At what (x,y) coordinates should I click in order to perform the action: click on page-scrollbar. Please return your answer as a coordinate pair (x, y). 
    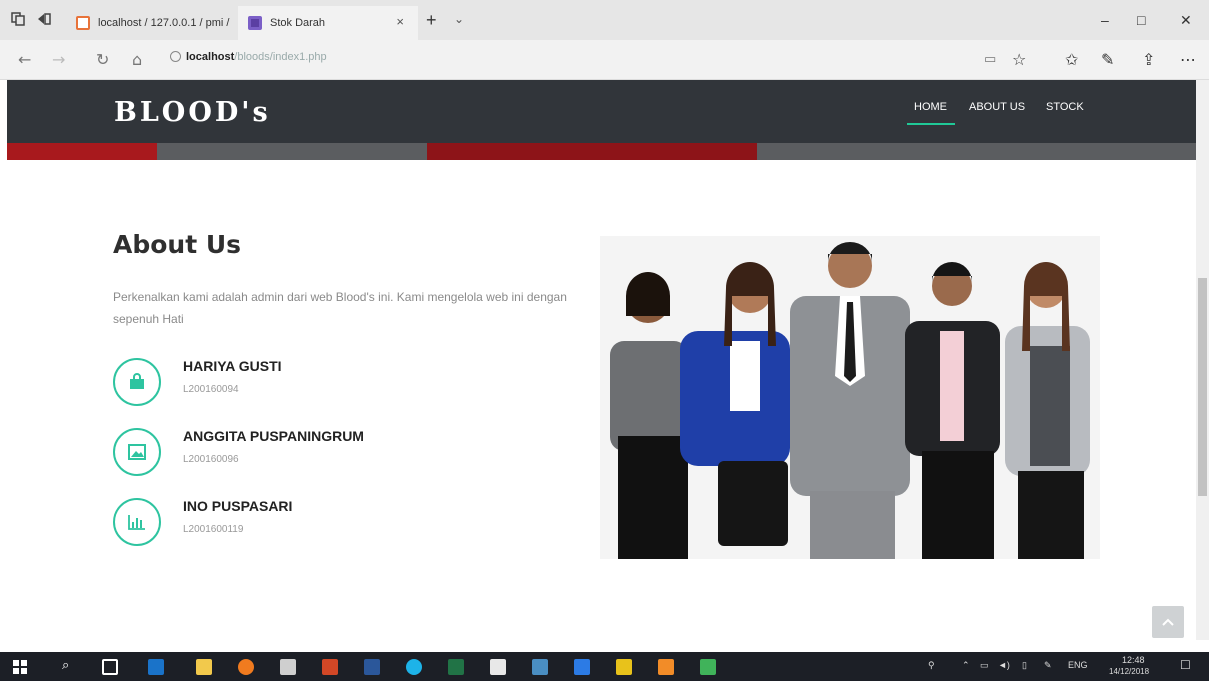
    Looking at the image, I should click on (1202, 360).